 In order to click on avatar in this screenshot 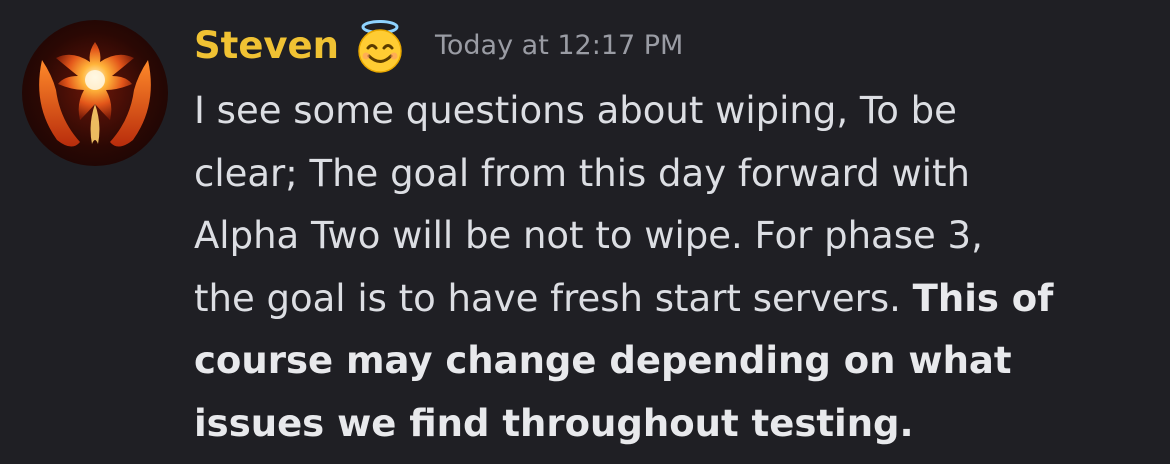, I will do `click(95, 93)`.